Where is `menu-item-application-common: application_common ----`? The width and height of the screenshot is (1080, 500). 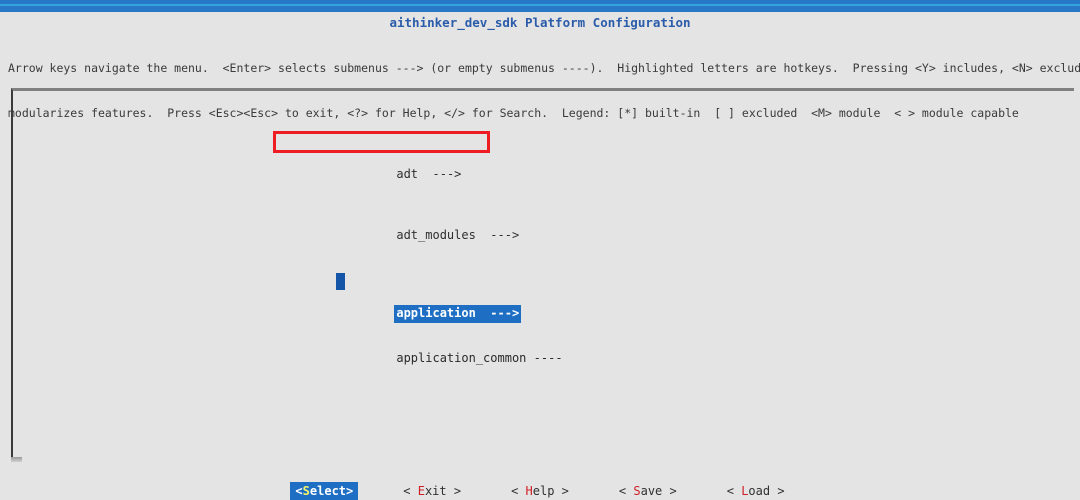 menu-item-application-common: application_common ---- is located at coordinates (653, 350).